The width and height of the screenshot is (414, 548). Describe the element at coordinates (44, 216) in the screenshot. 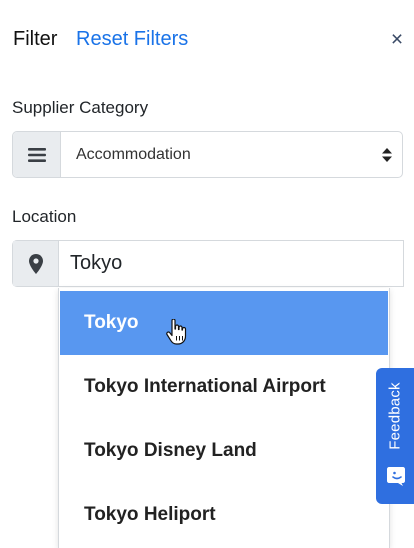

I see `location-label: Location` at that location.